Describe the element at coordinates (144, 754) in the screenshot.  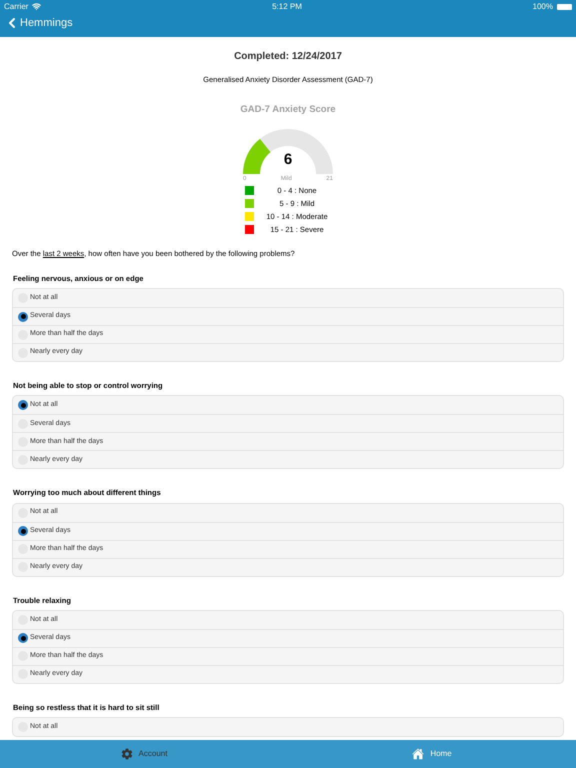
I see `tab-item: Account` at that location.